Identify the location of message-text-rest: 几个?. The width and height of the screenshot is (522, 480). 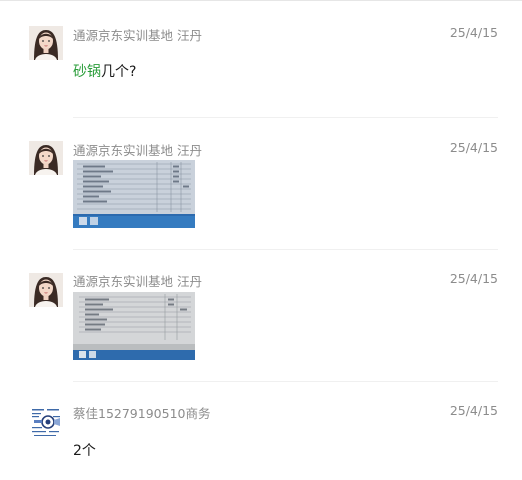
(119, 72).